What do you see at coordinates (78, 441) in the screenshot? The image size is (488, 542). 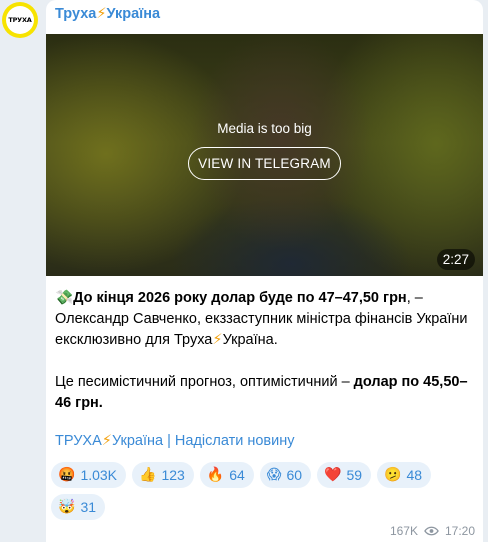 I see `footer-link-part1: ТРУХА` at bounding box center [78, 441].